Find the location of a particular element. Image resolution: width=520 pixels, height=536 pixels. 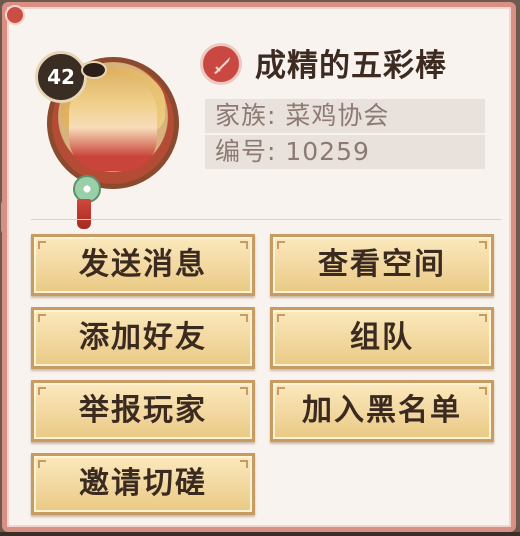

player-name: 成精的五彩棒 is located at coordinates (351, 66).